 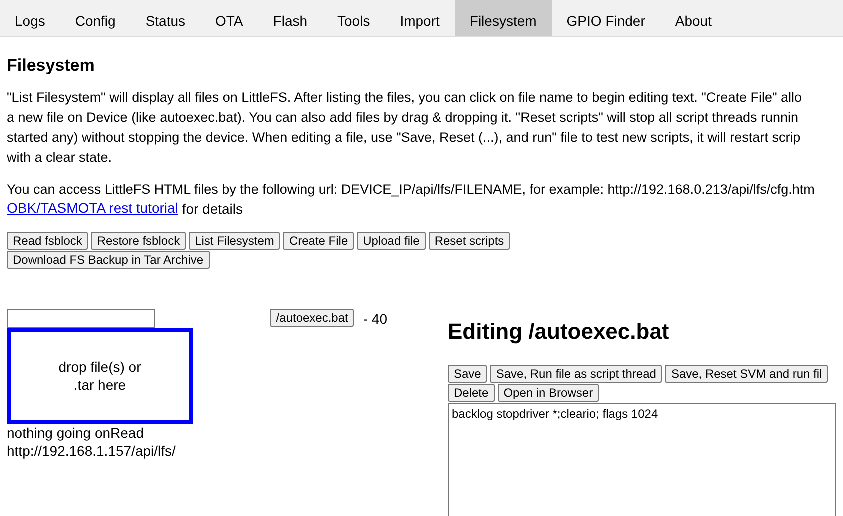 What do you see at coordinates (318, 241) in the screenshot?
I see `action-button: Create File` at bounding box center [318, 241].